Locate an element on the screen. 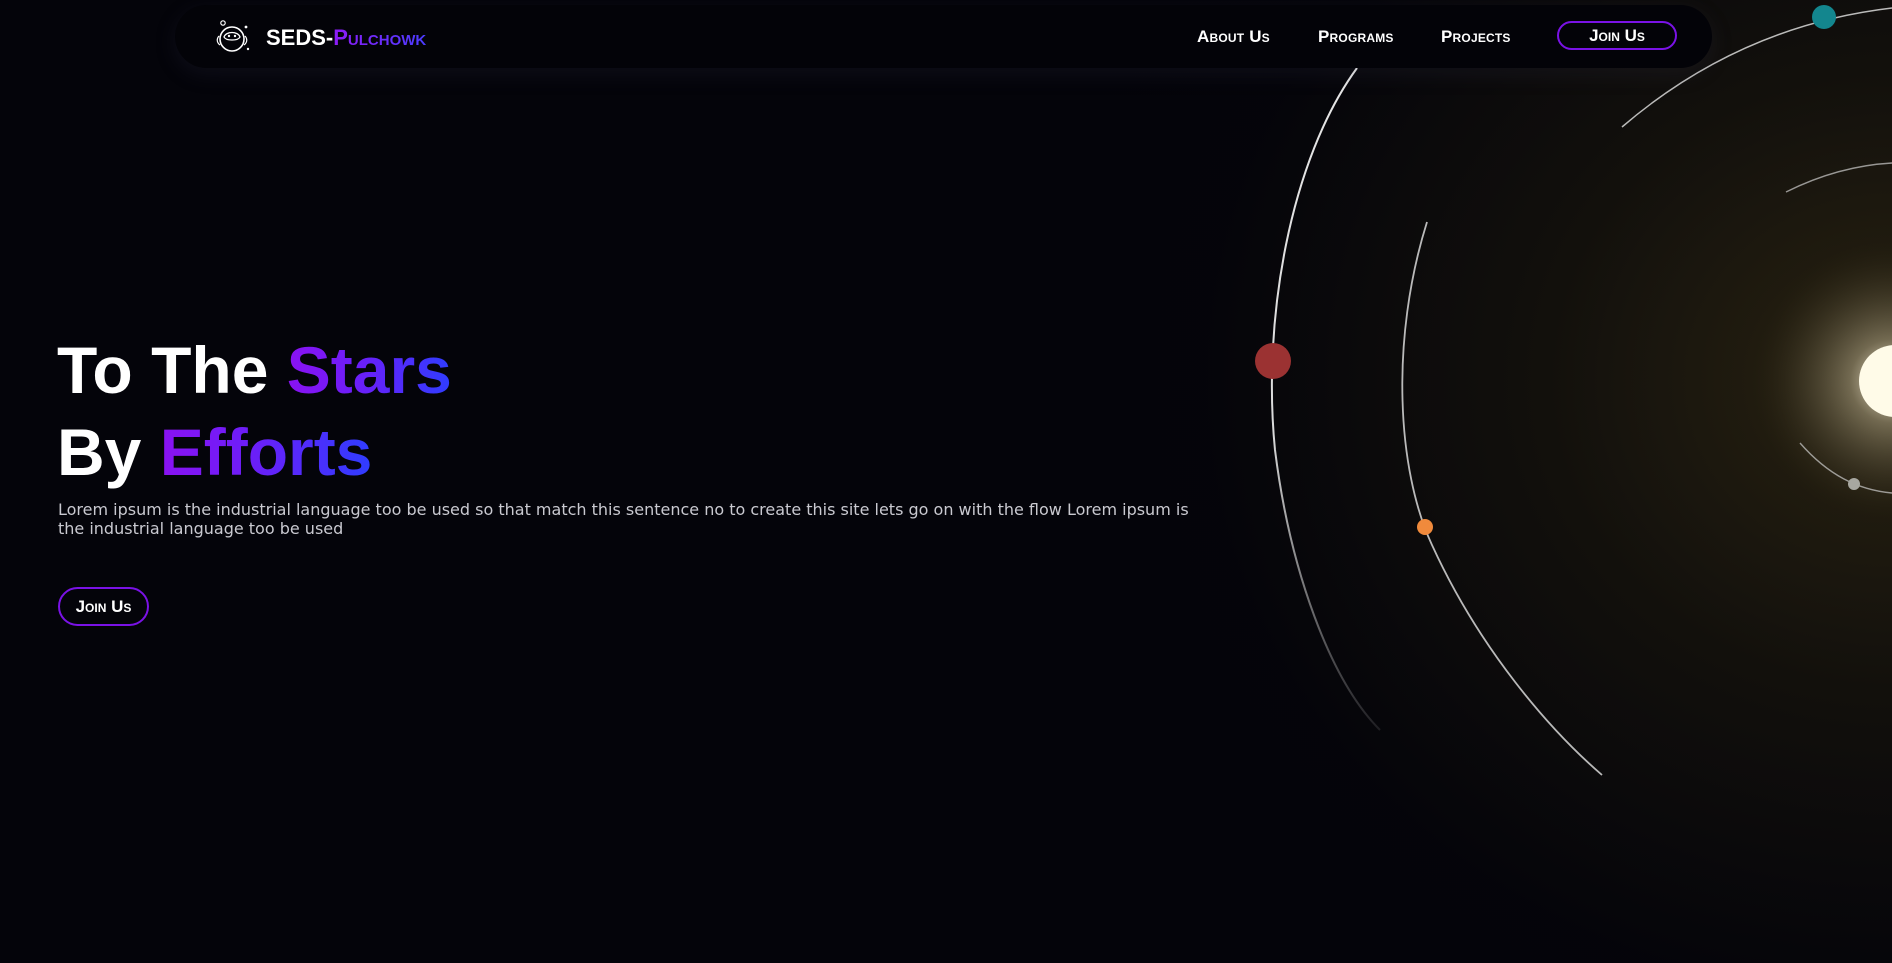 The image size is (1892, 963). hero-title-line-2-plain: By is located at coordinates (108, 452).